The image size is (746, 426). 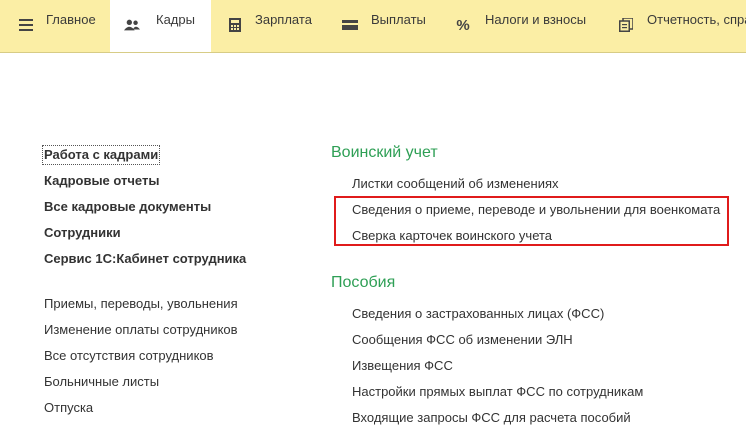 I want to click on tab-salary: Зарплата, so click(x=268, y=26).